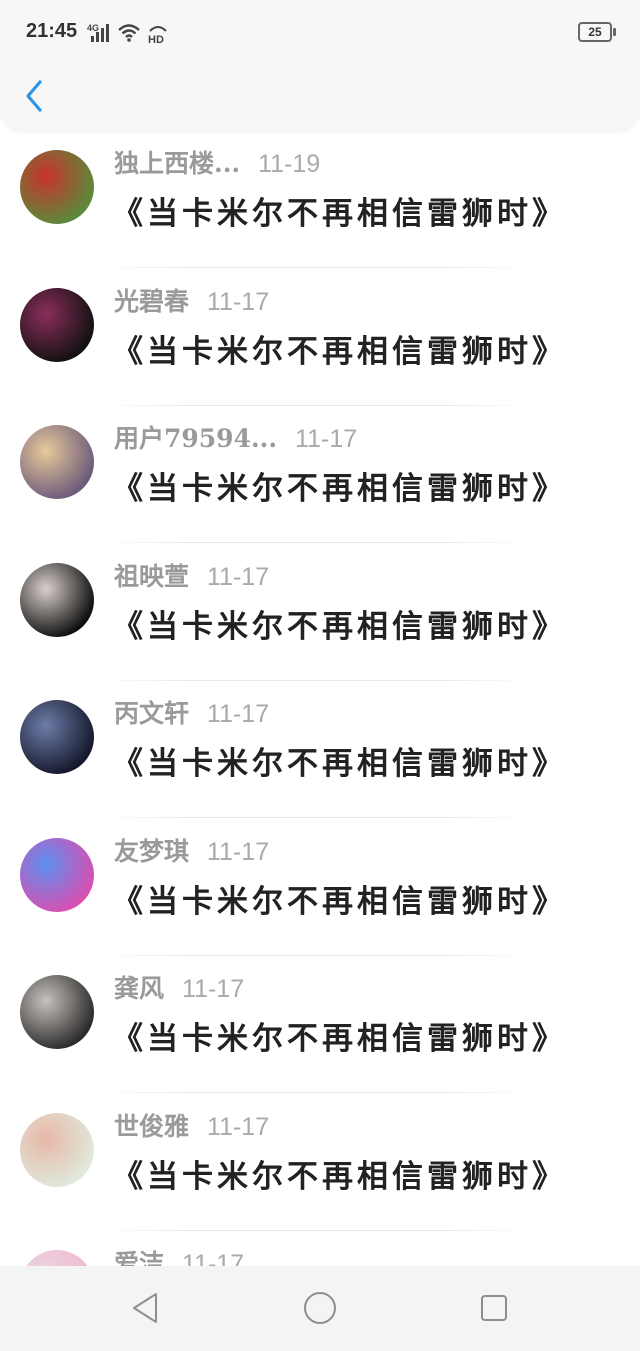  I want to click on signal-icon: 4G, so click(98, 32).